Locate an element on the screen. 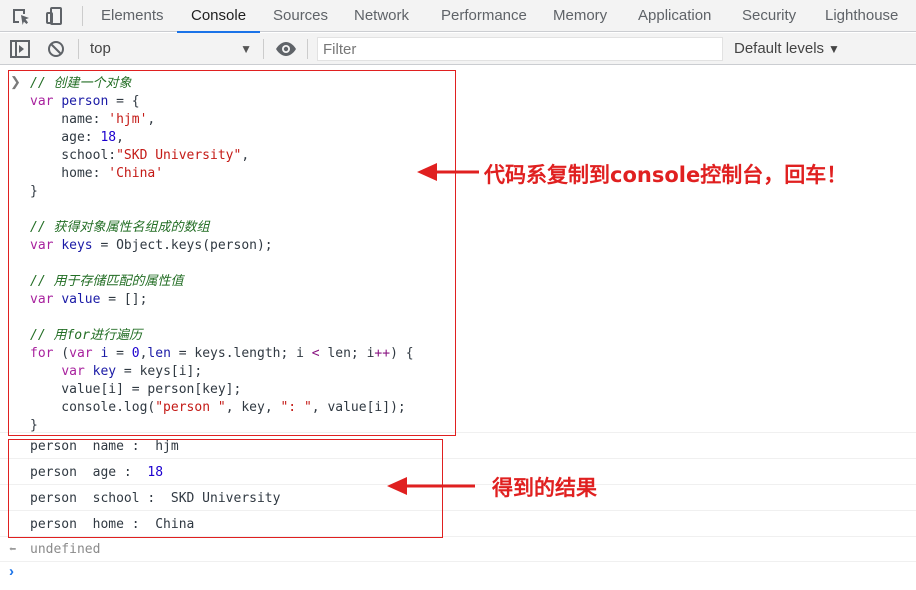  show-sidebar-icon is located at coordinates (20, 49).